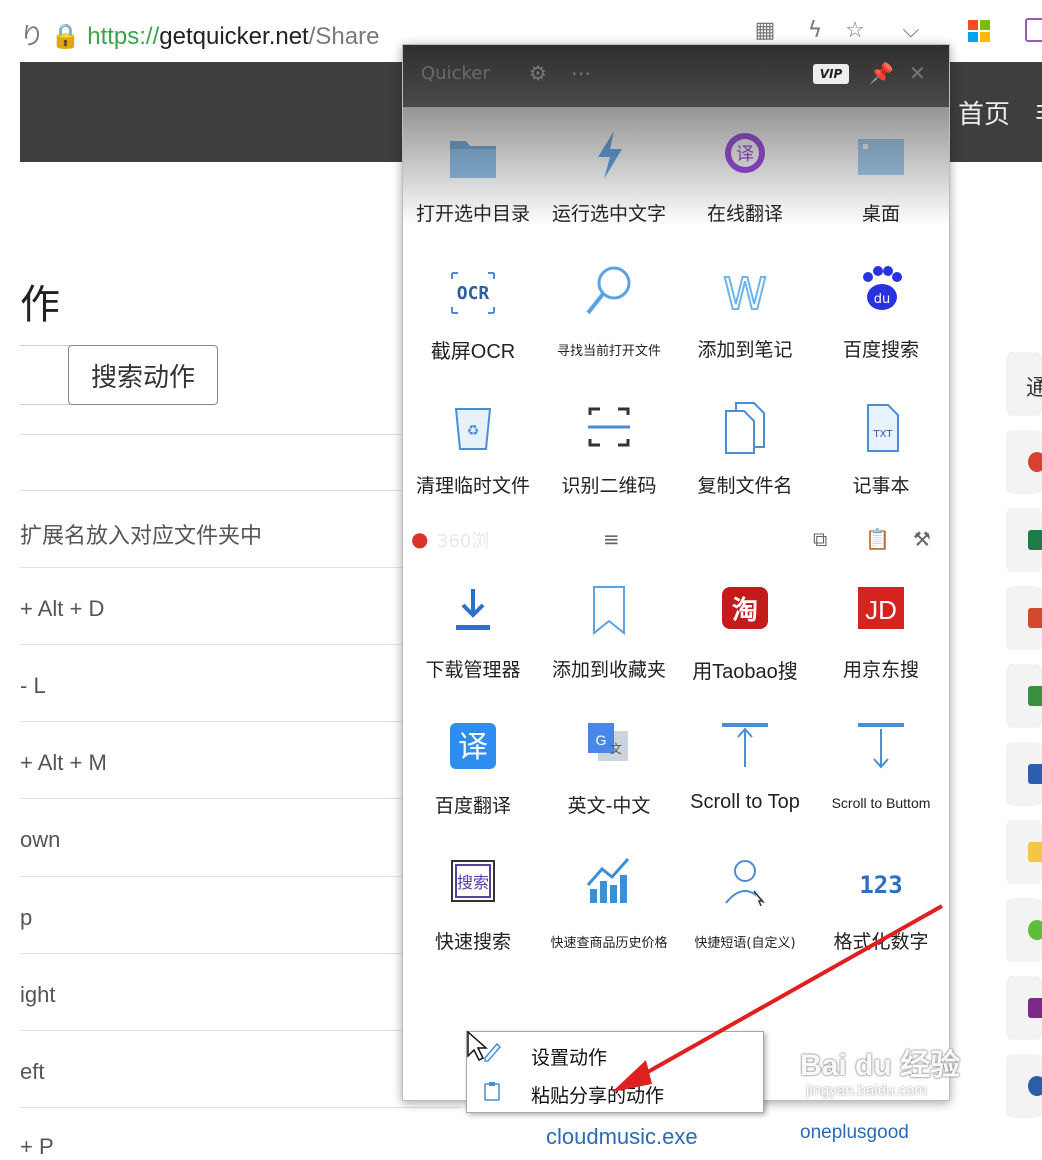 This screenshot has width=1042, height=1160. What do you see at coordinates (141, 534) in the screenshot?
I see `table-row: 扩展名放入对应文件夹中` at bounding box center [141, 534].